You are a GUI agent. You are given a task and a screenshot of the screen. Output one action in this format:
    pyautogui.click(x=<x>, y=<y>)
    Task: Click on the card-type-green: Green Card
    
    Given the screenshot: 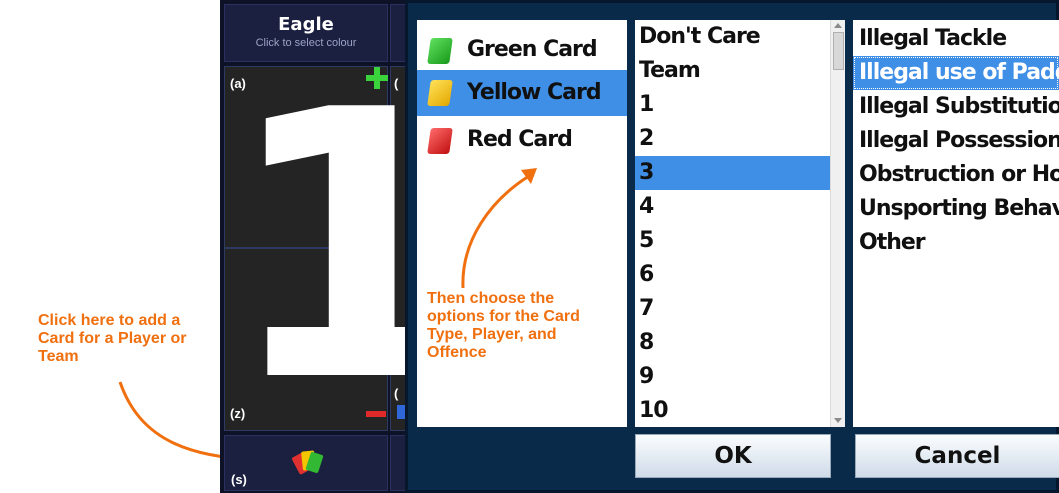 What is the action you would take?
    pyautogui.click(x=522, y=50)
    